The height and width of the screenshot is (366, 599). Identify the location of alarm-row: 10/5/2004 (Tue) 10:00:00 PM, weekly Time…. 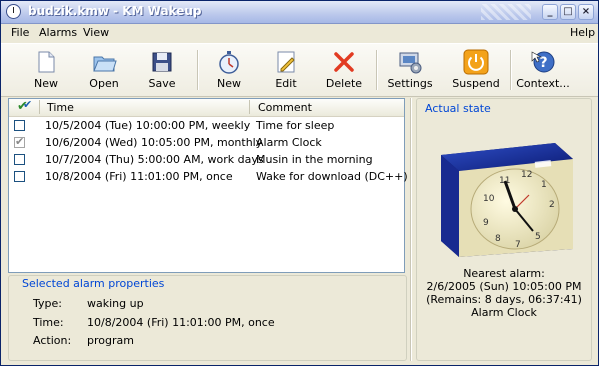
(206, 126).